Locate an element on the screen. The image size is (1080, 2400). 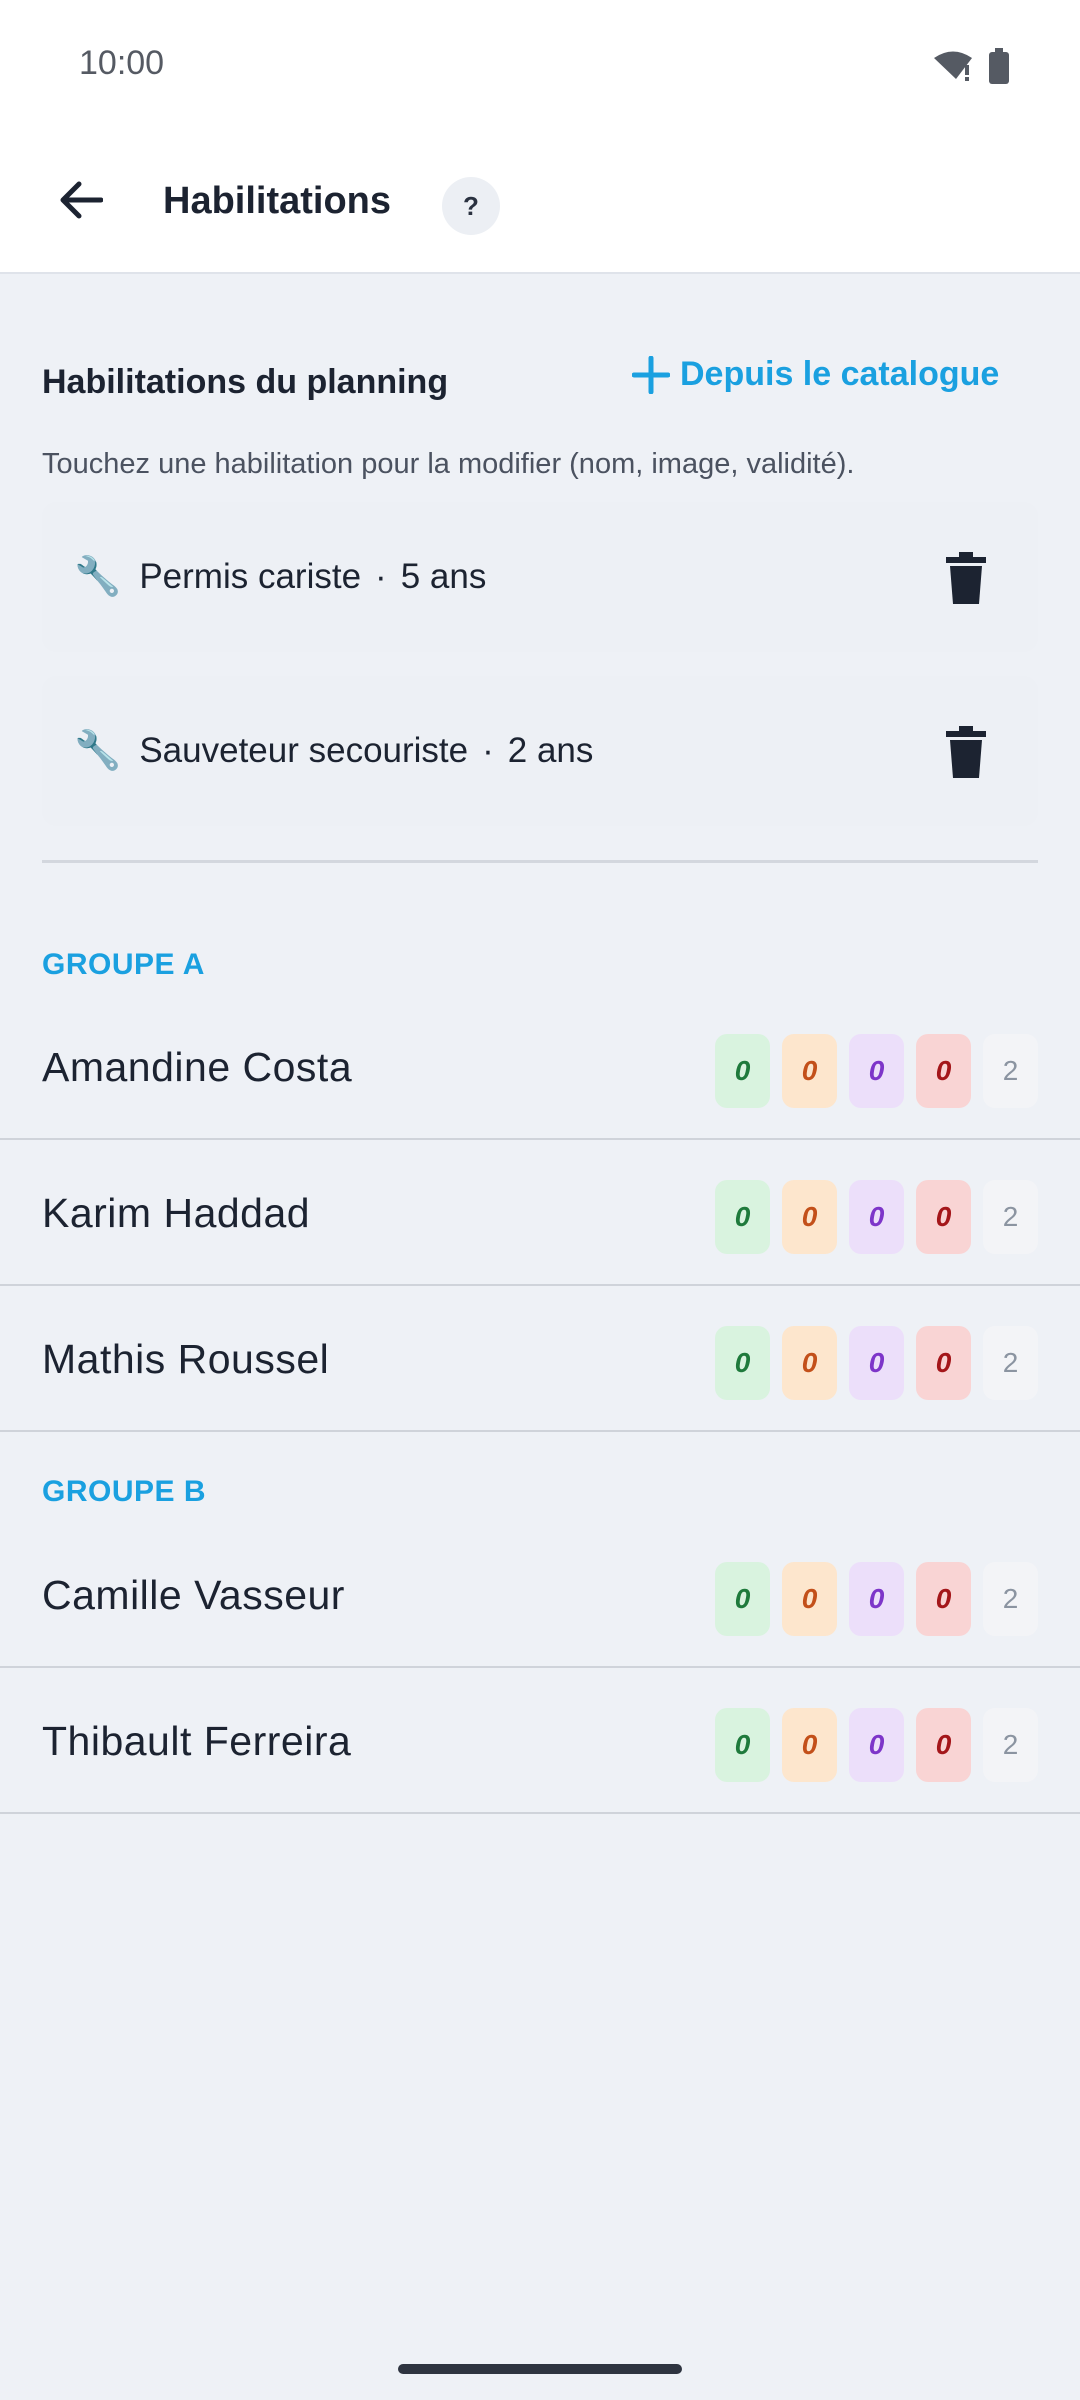
member-row: Karim Haddad 0 0 0 0 2 is located at coordinates (540, 1214).